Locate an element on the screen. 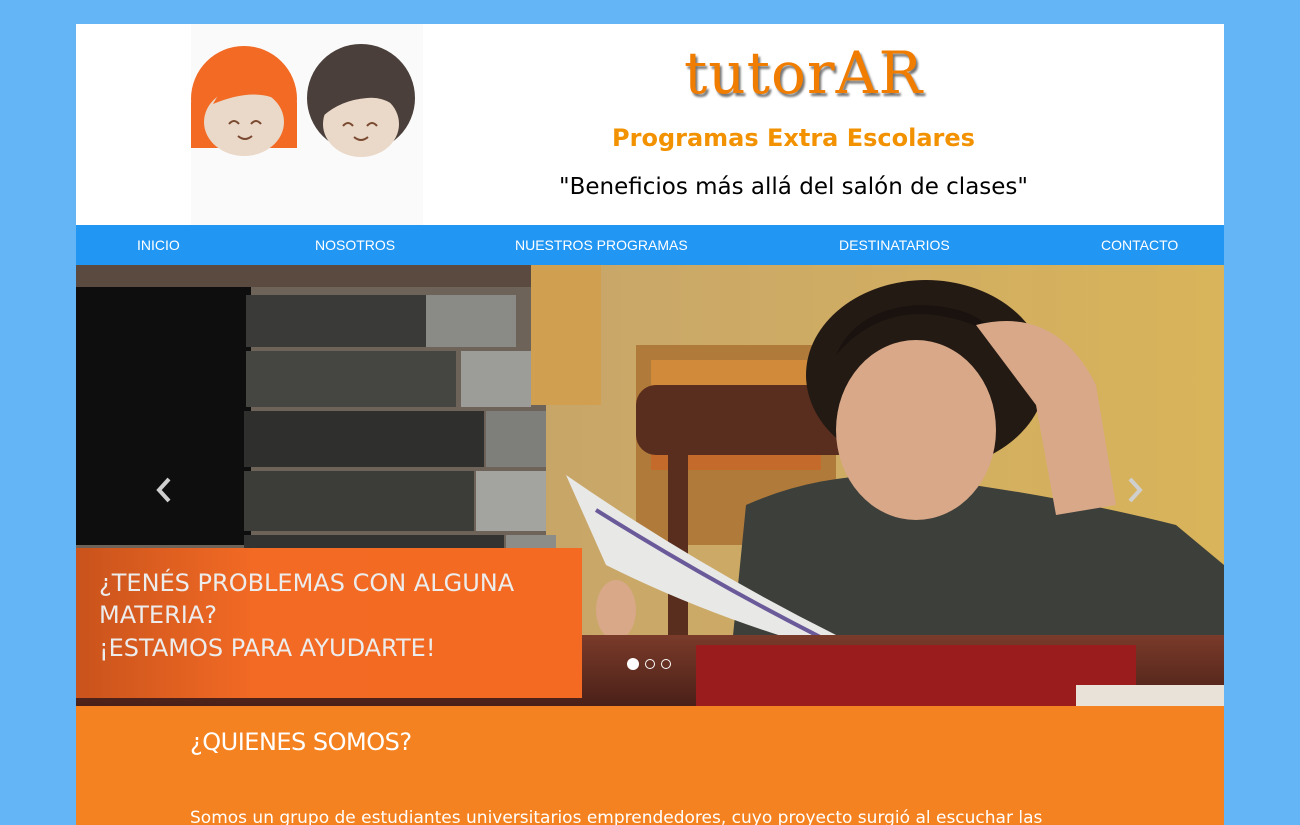 The height and width of the screenshot is (825, 1300). nav-item-inicio: INICIO is located at coordinates (158, 245).